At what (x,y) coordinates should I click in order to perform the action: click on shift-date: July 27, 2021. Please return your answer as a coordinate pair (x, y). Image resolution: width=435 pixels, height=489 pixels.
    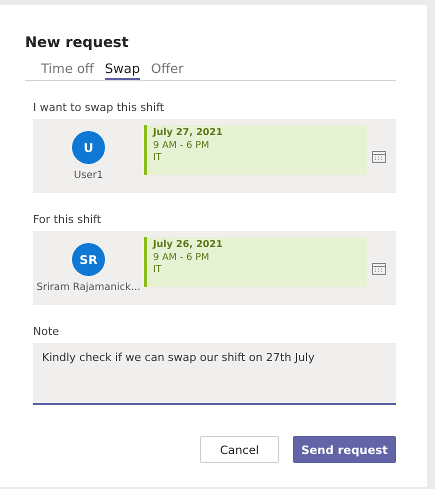
    Looking at the image, I should click on (188, 133).